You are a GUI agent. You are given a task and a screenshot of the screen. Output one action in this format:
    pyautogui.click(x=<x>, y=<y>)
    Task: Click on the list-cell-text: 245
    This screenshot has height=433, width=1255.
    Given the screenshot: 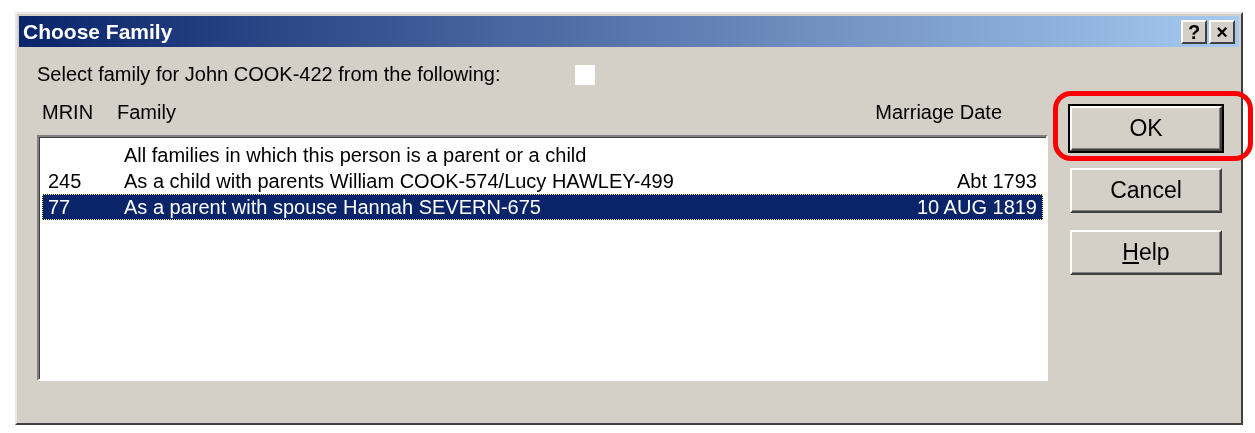 What is the action you would take?
    pyautogui.click(x=65, y=181)
    